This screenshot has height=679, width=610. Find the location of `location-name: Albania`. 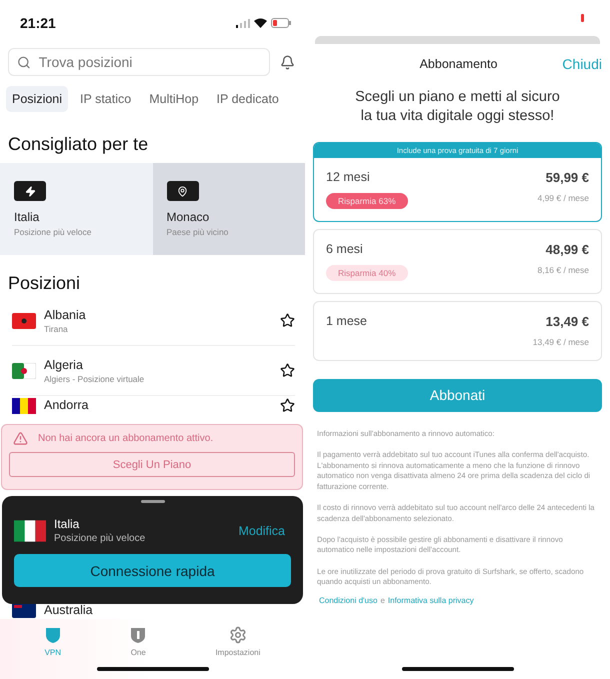

location-name: Albania is located at coordinates (158, 315).